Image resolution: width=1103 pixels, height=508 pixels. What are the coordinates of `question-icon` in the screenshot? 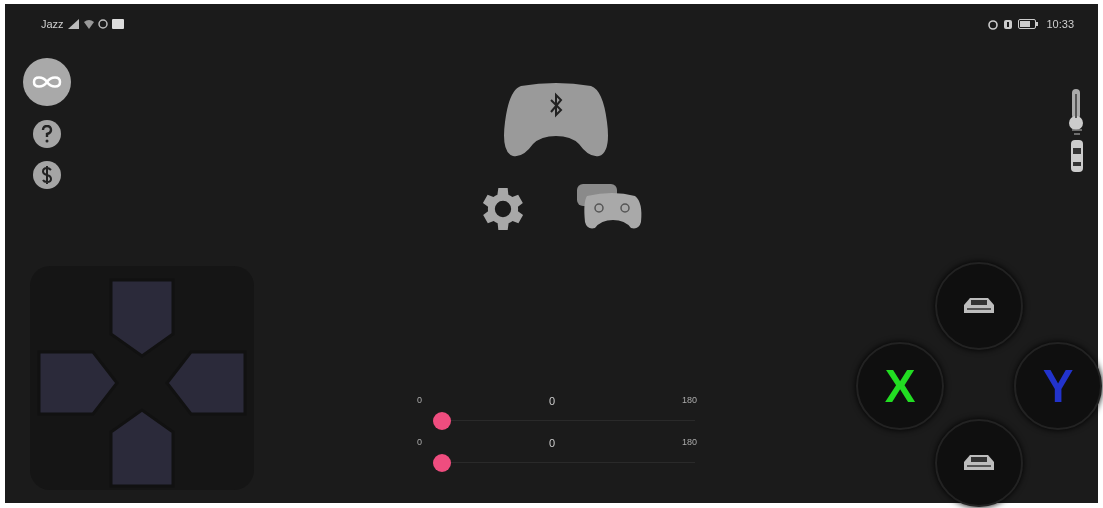 It's located at (47, 134).